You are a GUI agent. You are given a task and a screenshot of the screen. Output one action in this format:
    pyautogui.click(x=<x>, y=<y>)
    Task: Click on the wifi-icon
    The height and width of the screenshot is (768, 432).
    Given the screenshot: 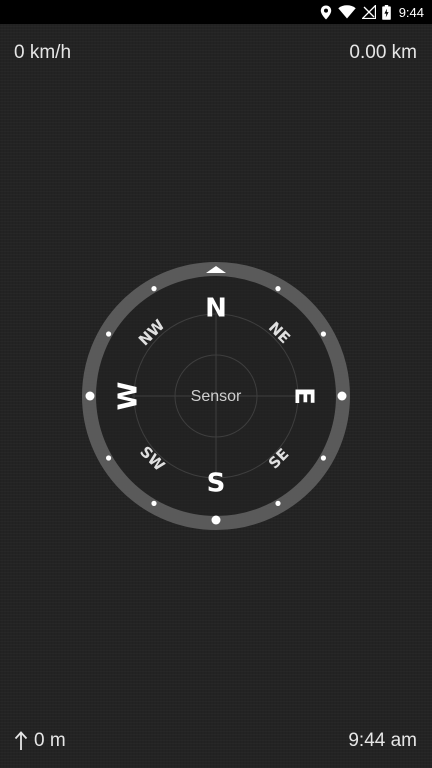 What is the action you would take?
    pyautogui.click(x=346, y=12)
    